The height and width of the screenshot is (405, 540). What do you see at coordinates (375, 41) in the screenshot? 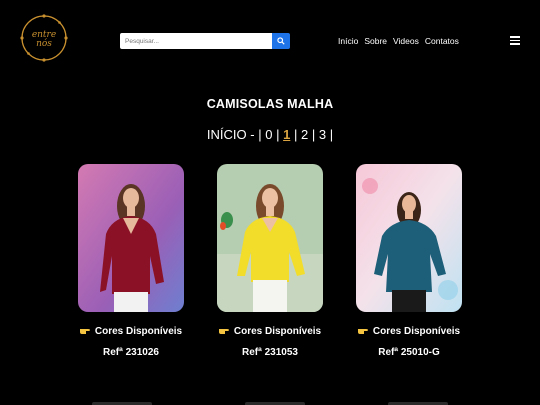
I see `nav-link-sobre: Sobre` at bounding box center [375, 41].